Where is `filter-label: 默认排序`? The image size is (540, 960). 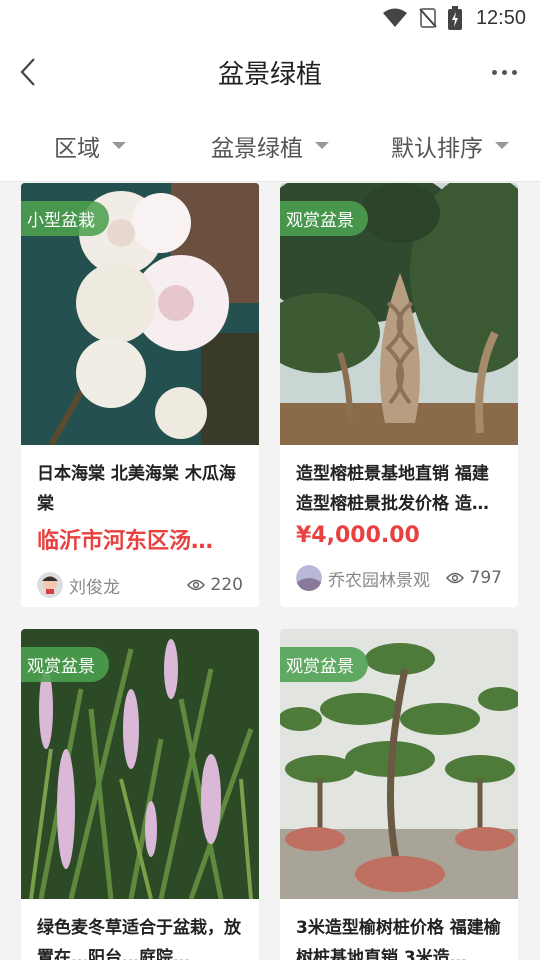
filter-label: 默认排序 is located at coordinates (437, 148).